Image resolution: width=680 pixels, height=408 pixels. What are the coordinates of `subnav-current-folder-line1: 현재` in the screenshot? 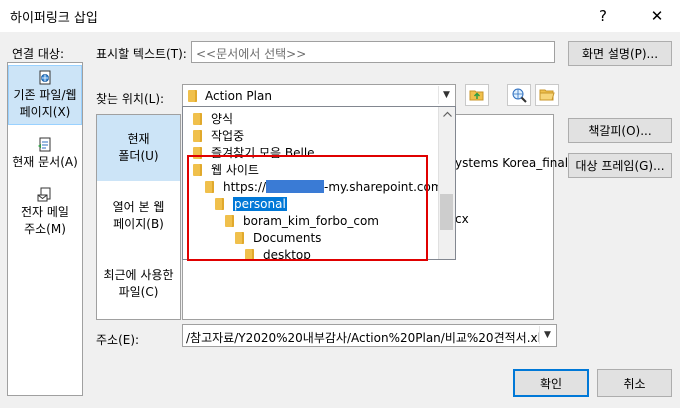 It's located at (138, 139).